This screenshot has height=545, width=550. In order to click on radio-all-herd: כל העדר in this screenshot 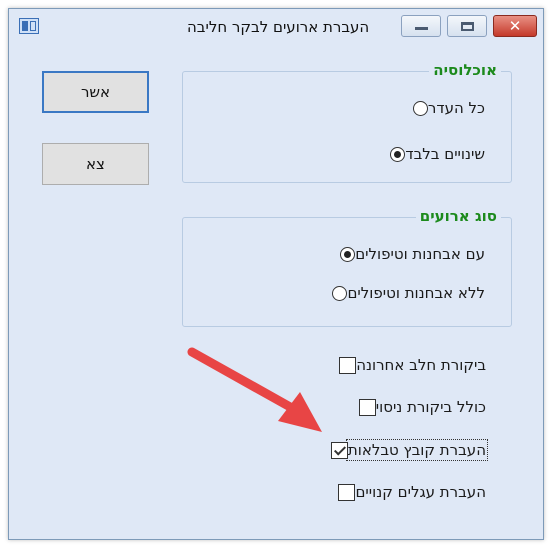, I will do `click(454, 108)`.